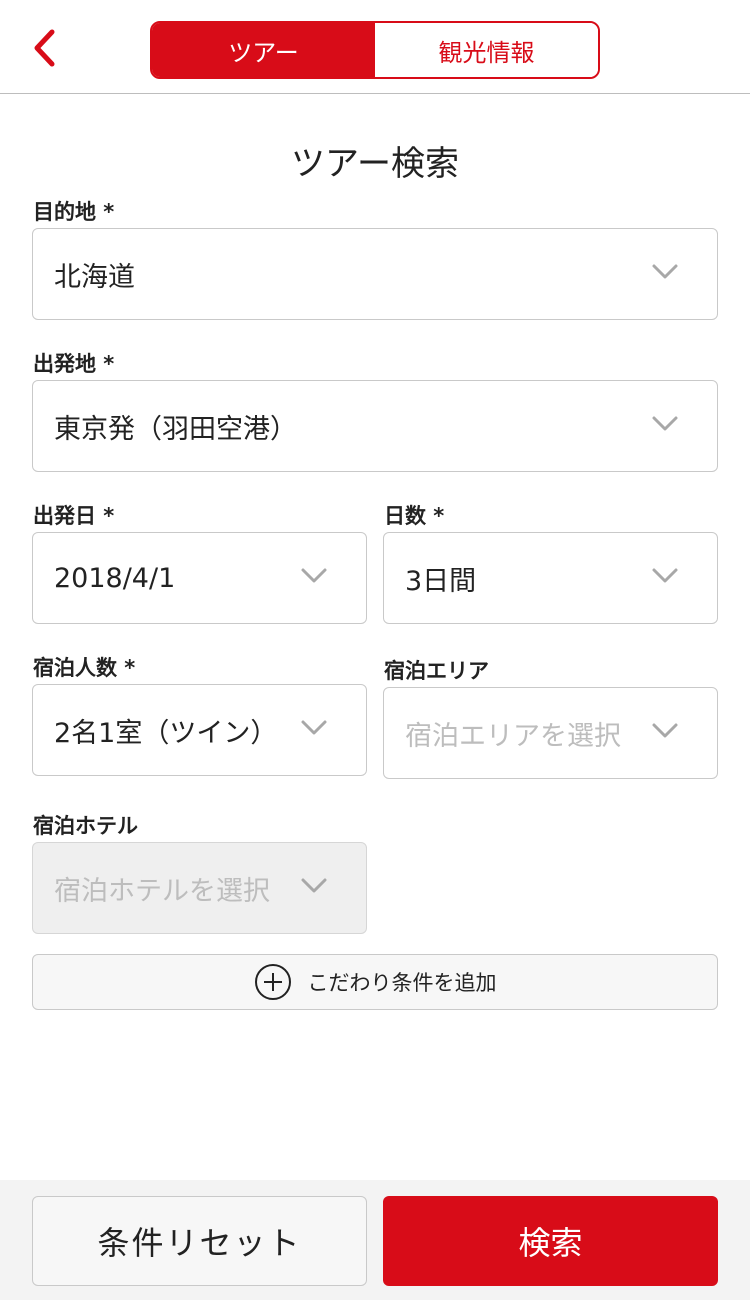 The height and width of the screenshot is (1300, 750). Describe the element at coordinates (115, 578) in the screenshot. I see `departure-date-value: 2018/4/1` at that location.